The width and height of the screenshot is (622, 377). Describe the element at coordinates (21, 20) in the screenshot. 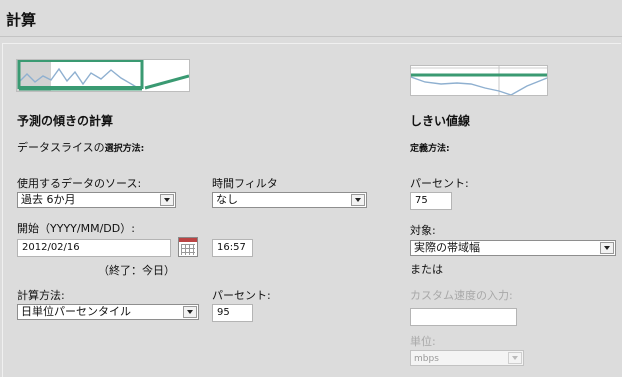

I see `page-title: 計算` at that location.